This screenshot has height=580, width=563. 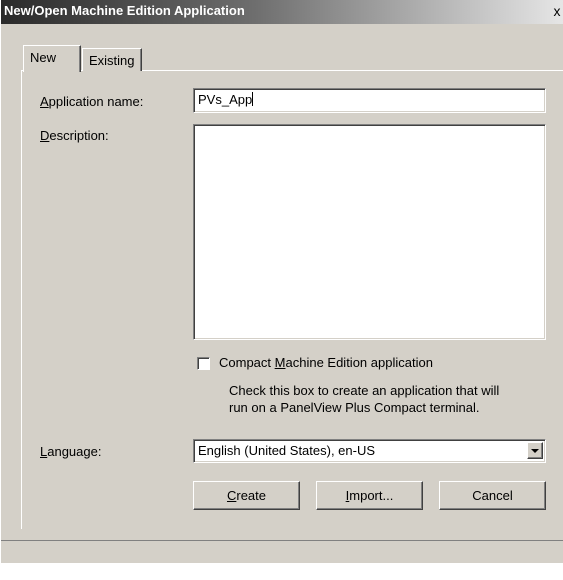 I want to click on tab-new: New, so click(x=52, y=58).